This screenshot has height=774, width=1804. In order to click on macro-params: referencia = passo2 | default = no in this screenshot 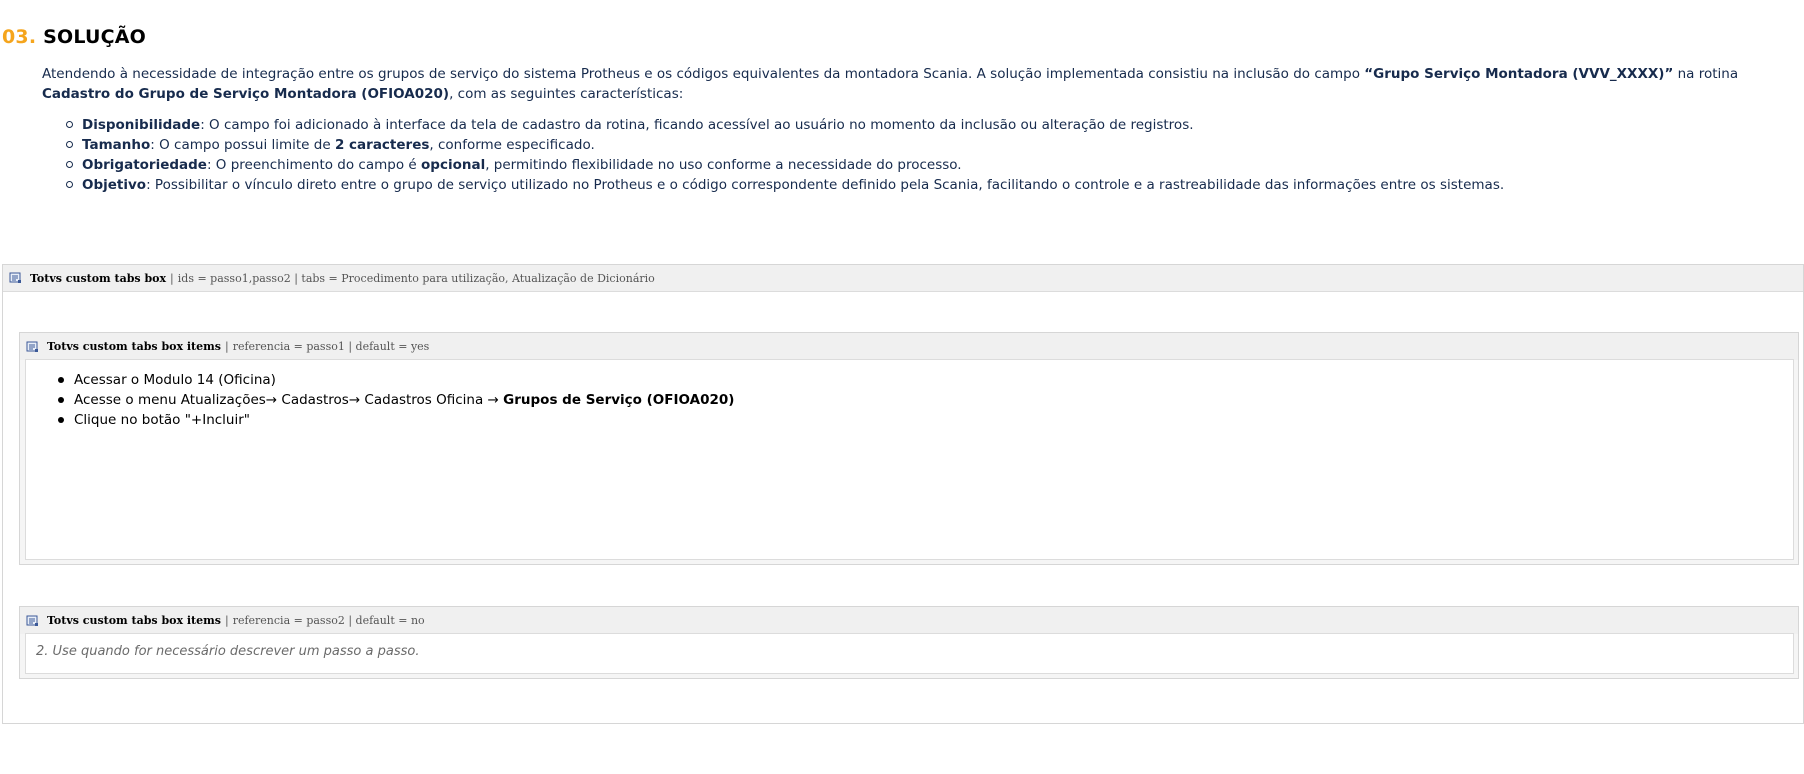, I will do `click(328, 620)`.